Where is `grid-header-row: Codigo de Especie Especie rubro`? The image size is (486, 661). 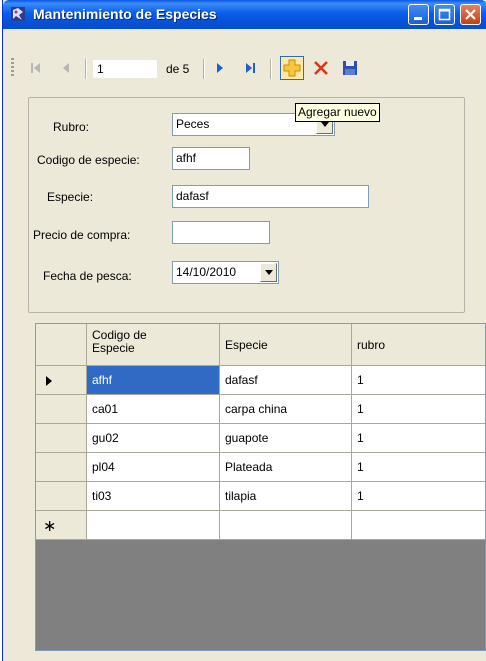
grid-header-row: Codigo de Especie Especie rubro is located at coordinates (260, 345).